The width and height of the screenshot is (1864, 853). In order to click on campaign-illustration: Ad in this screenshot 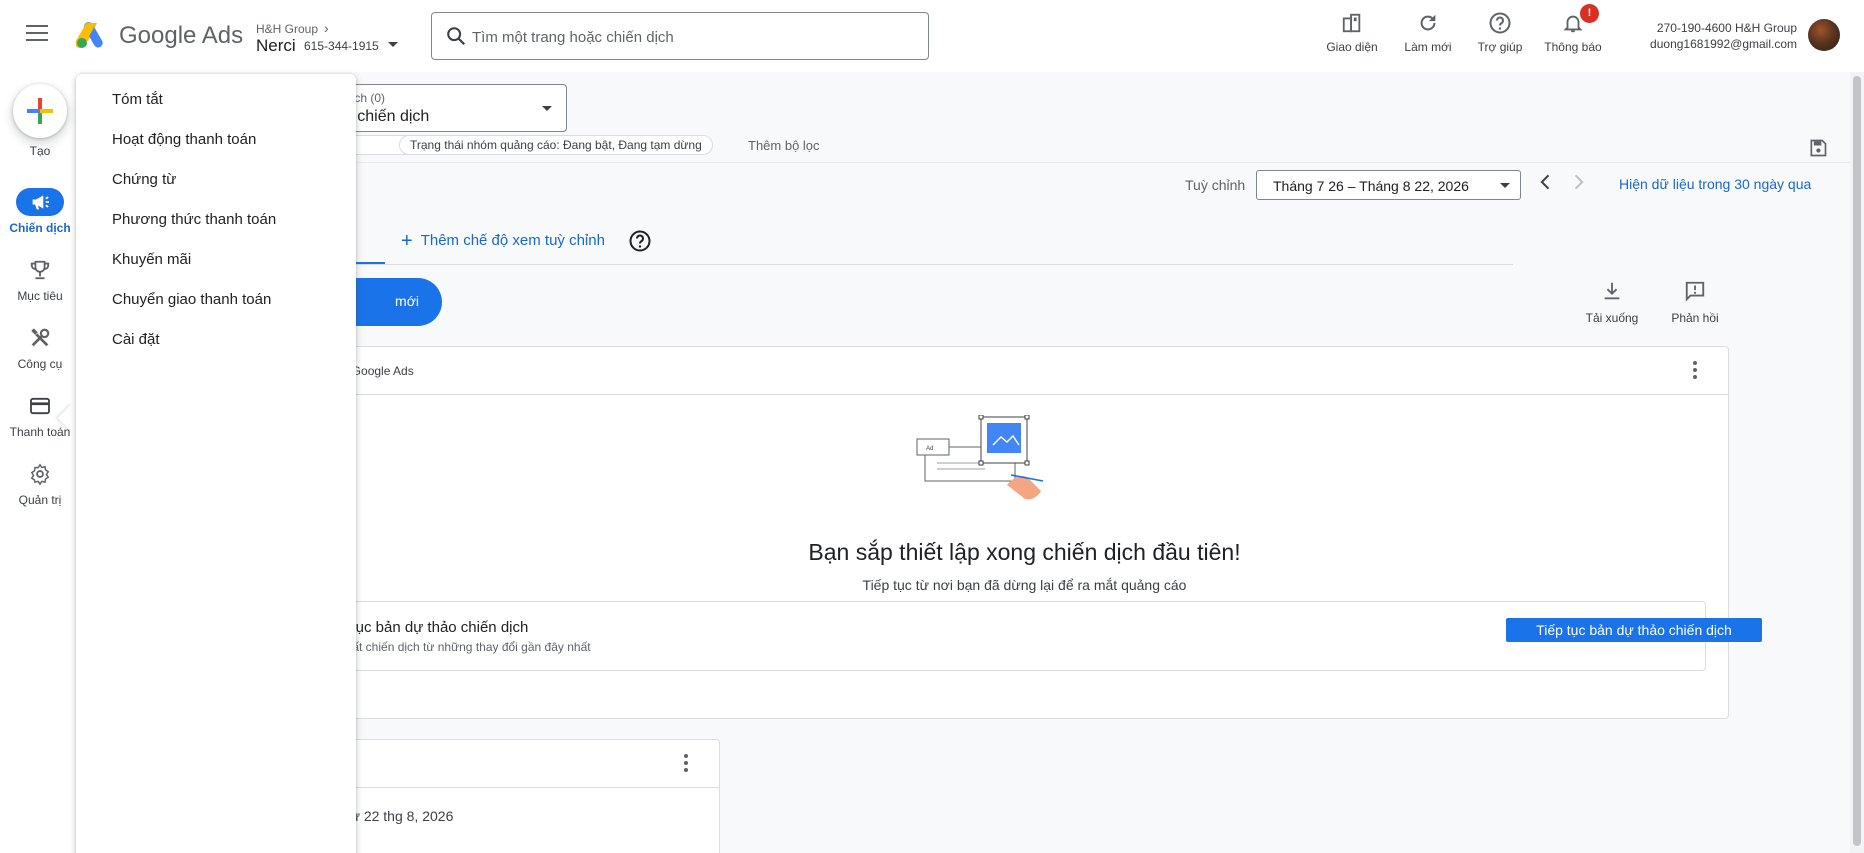, I will do `click(980, 457)`.